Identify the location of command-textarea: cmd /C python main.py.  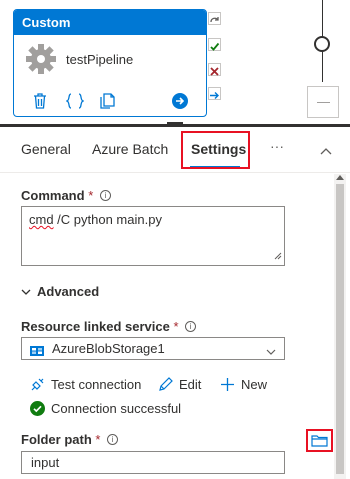
(153, 236).